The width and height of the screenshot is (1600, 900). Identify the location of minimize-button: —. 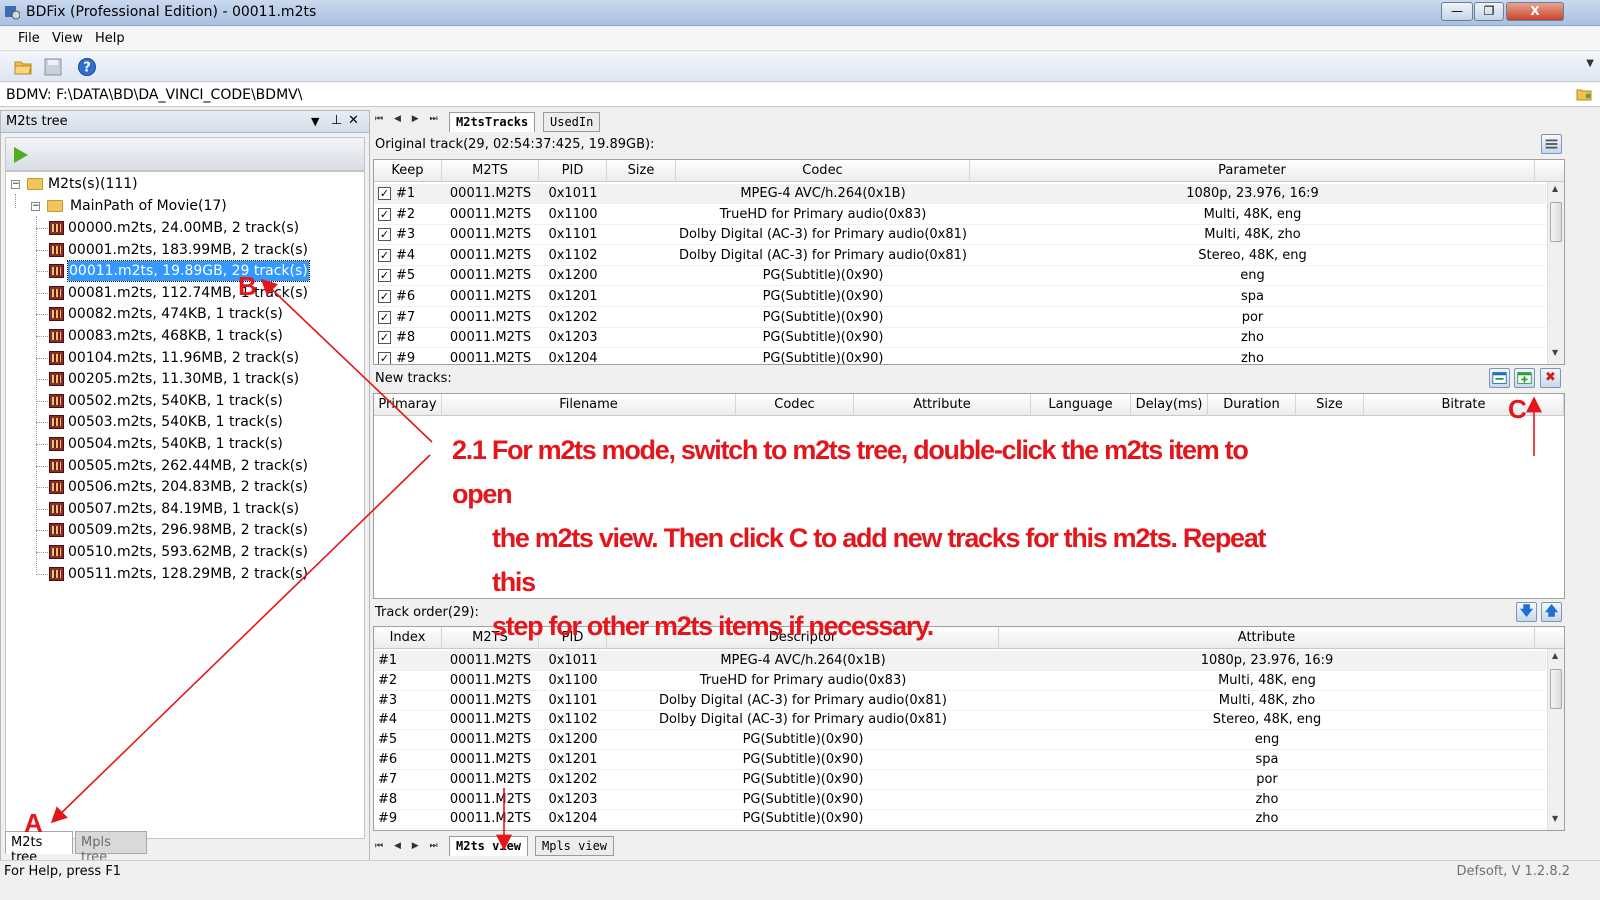
(1457, 11).